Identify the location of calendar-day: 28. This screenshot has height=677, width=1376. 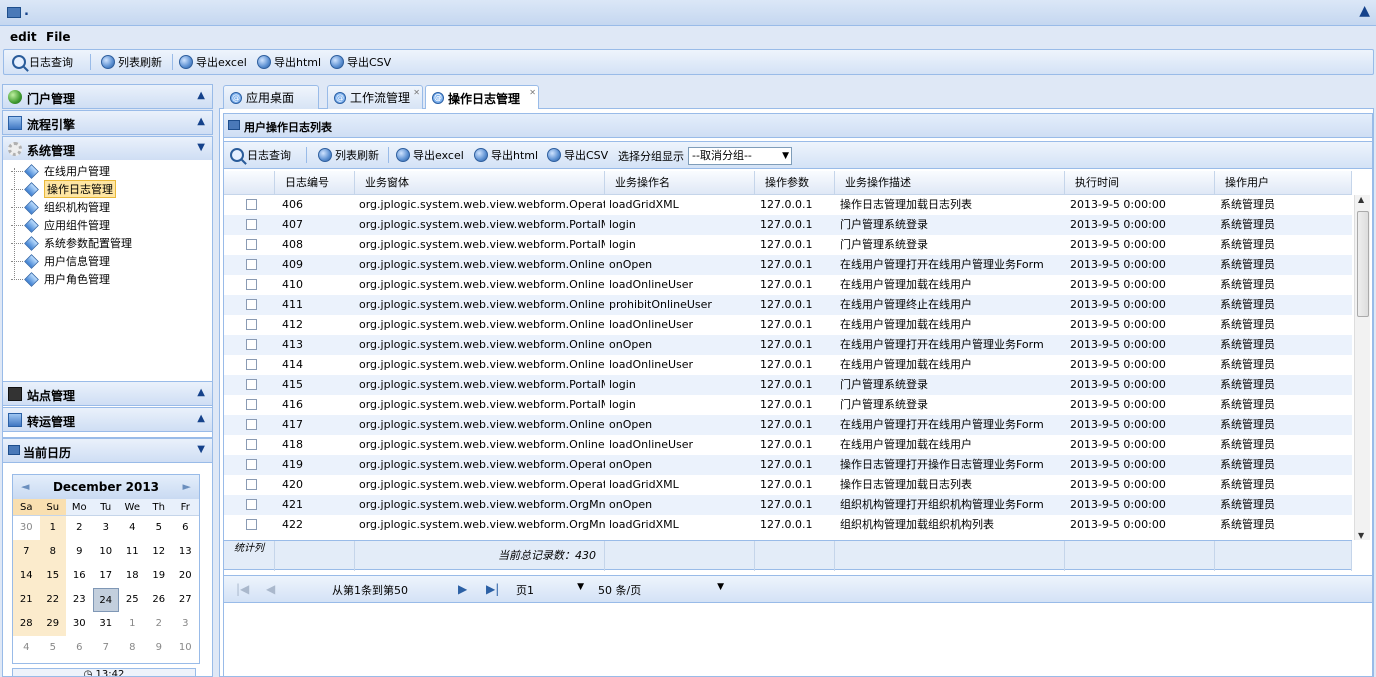
(26, 624).